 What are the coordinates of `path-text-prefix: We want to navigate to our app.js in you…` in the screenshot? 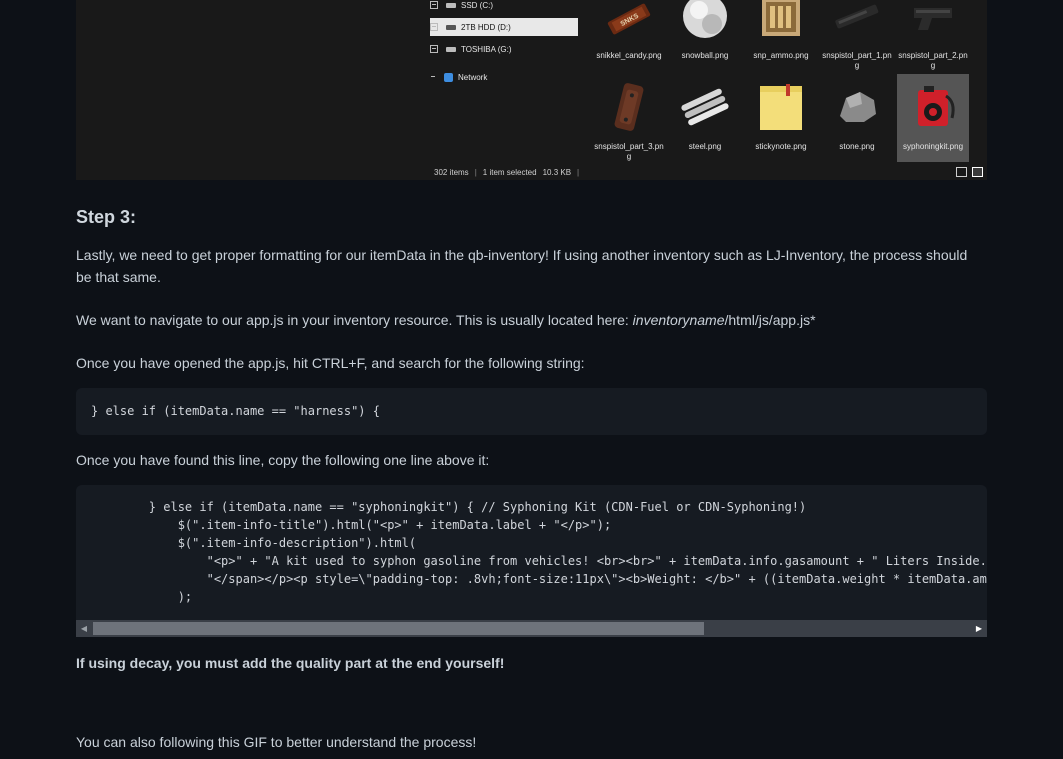 It's located at (354, 320).